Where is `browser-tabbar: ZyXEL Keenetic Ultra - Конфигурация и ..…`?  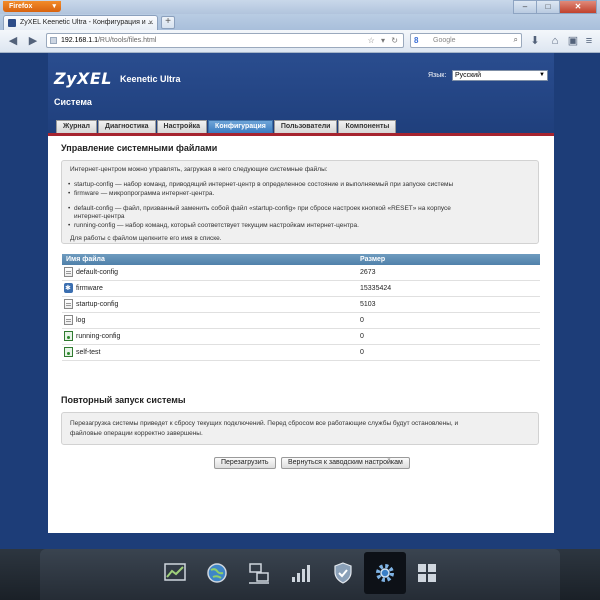
browser-tabbar: ZyXEL Keenetic Ultra - Конфигурация и ..… is located at coordinates (300, 22).